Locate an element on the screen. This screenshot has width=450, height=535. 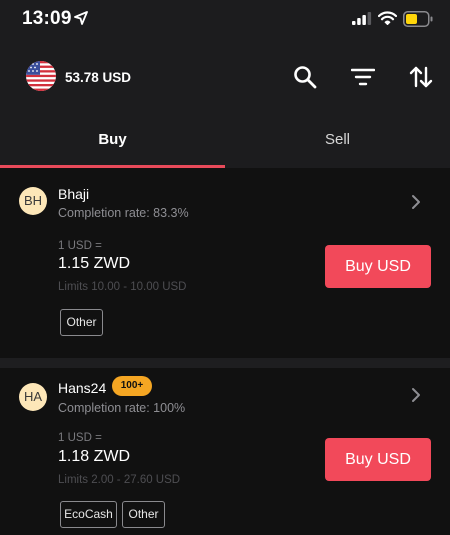
header: 53.78 USD is located at coordinates (225, 77).